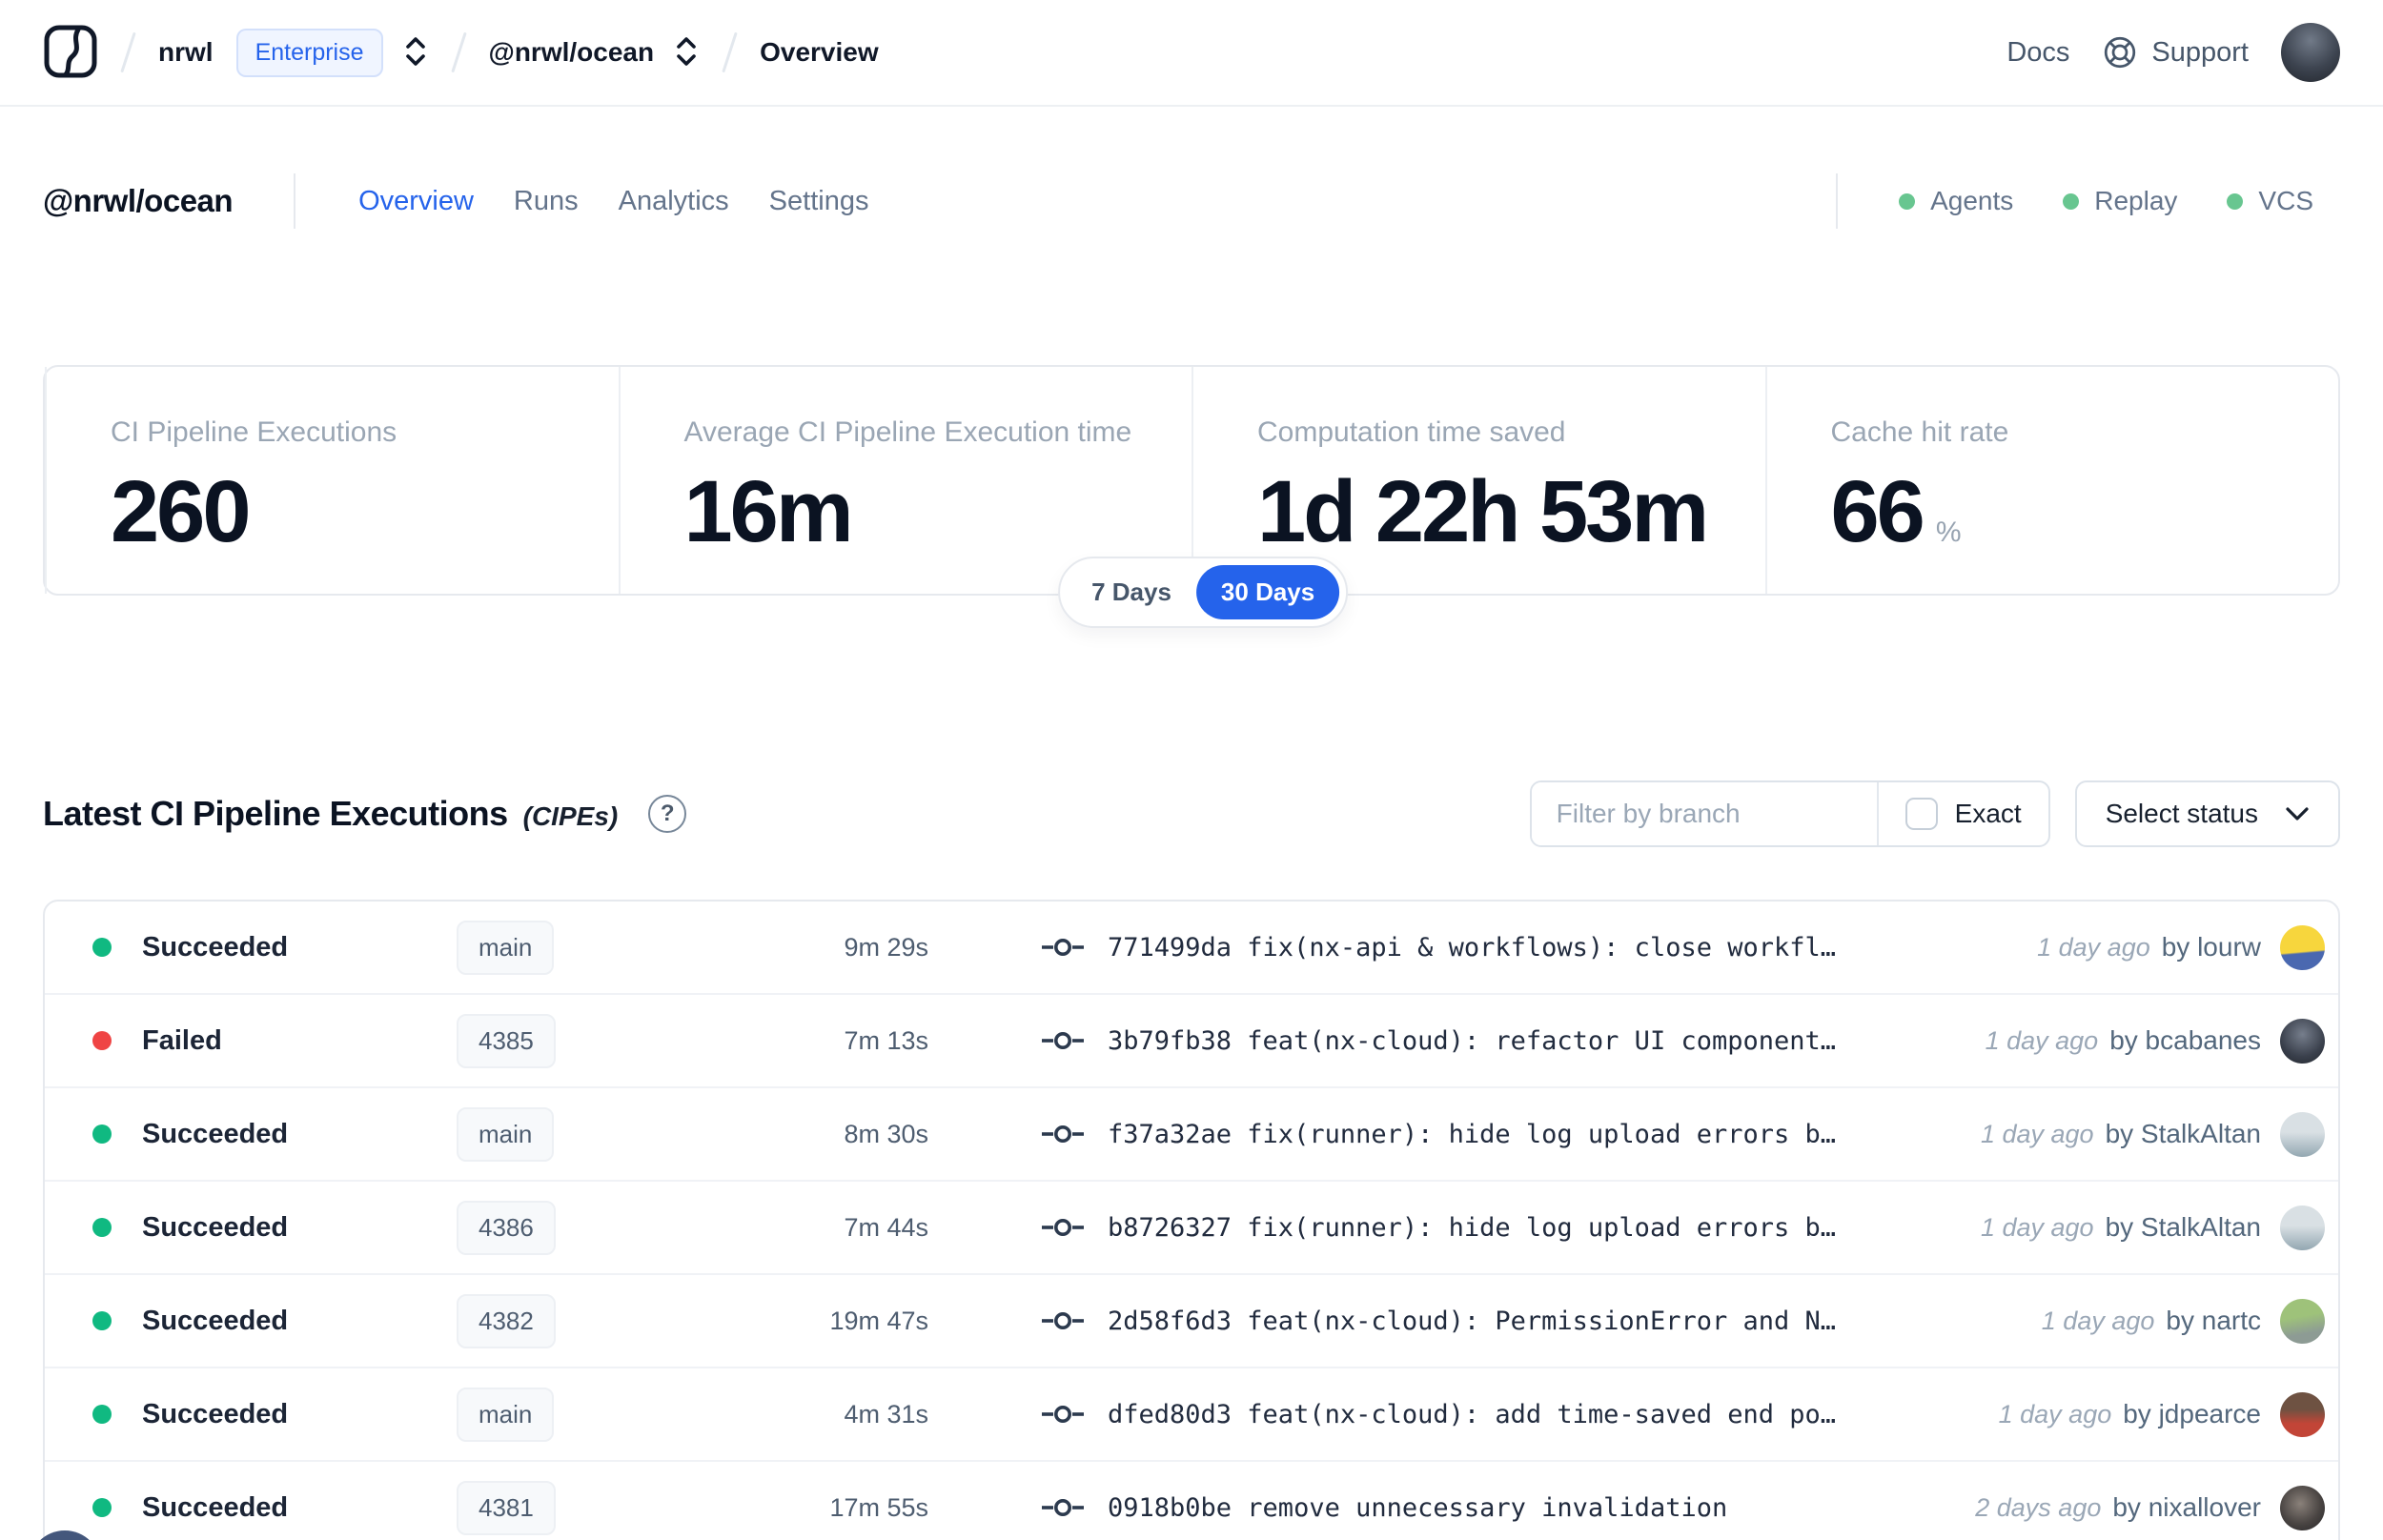  What do you see at coordinates (1972, 200) in the screenshot?
I see `feature-status-label: Agents` at bounding box center [1972, 200].